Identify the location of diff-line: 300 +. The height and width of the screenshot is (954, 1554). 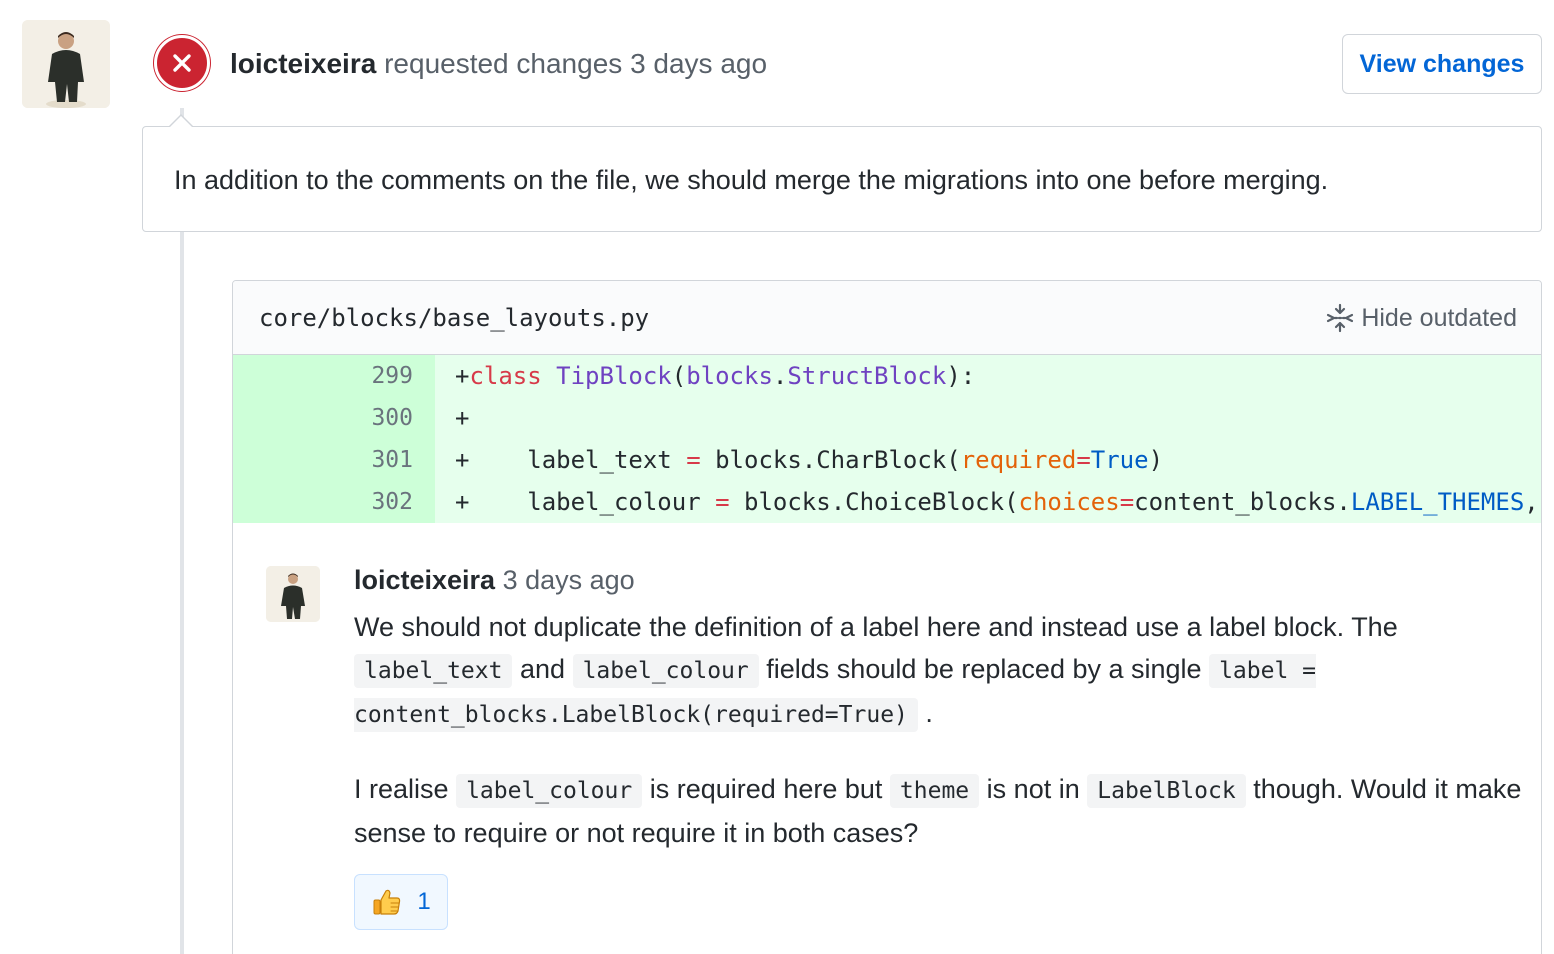
(887, 418).